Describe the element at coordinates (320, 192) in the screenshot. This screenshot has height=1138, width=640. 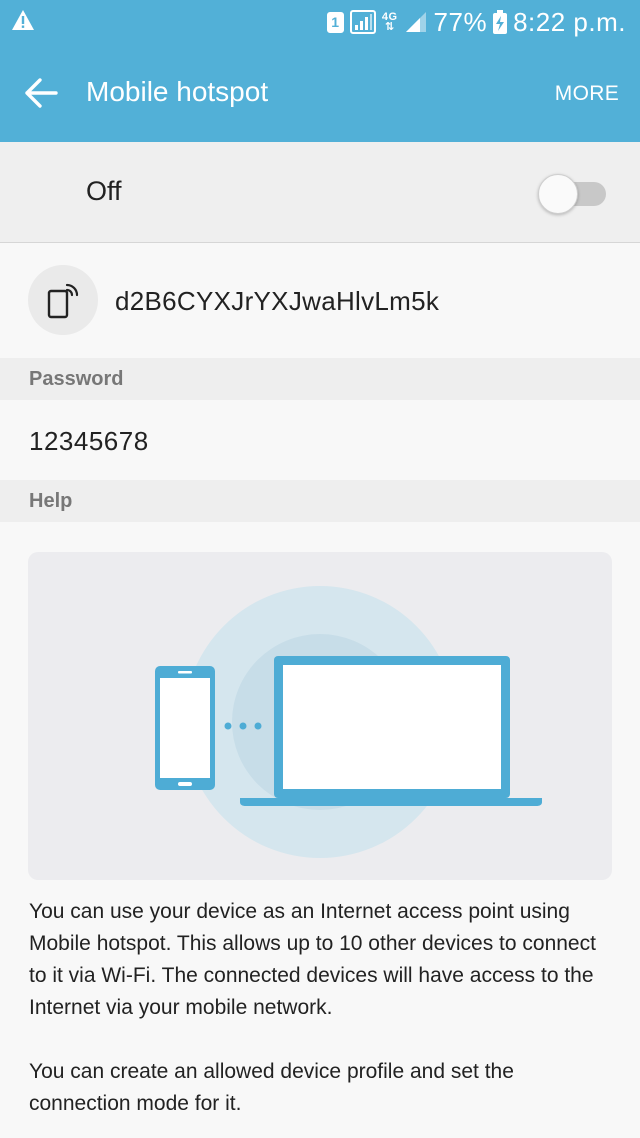
I see `hotspot-switch-row: Off` at that location.